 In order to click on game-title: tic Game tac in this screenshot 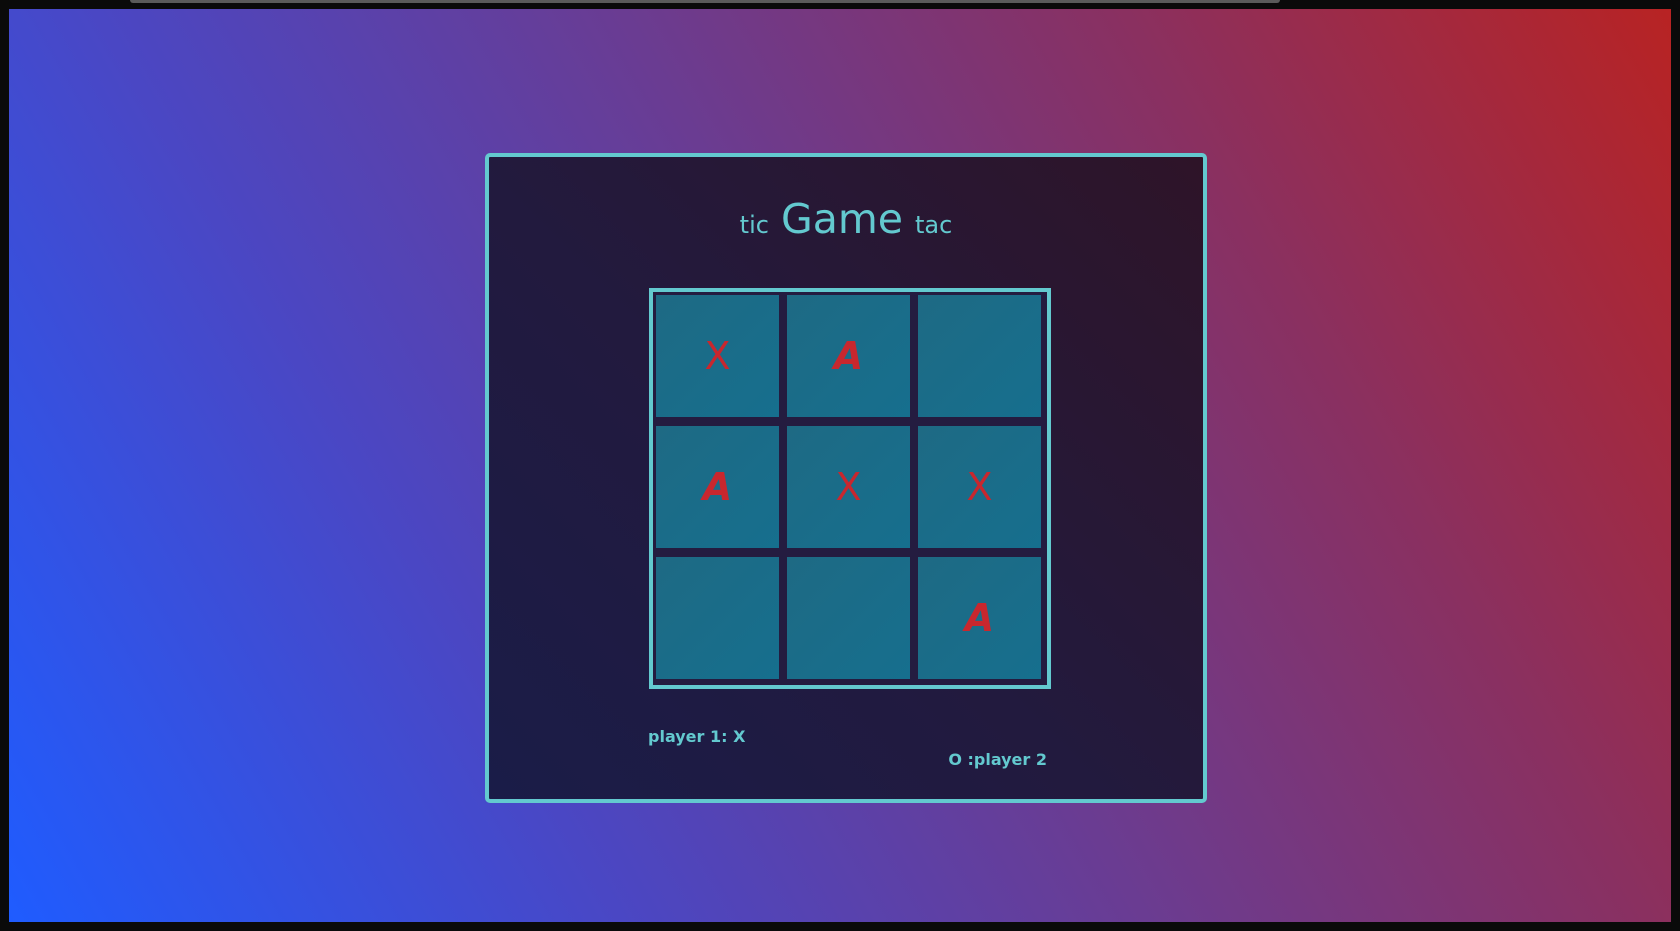, I will do `click(846, 219)`.